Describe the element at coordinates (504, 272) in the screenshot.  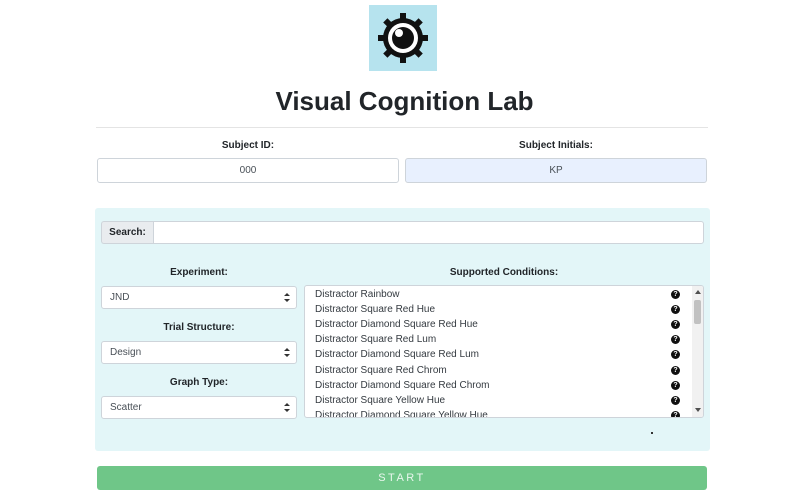
I see `supported-conditions-label: Supported Conditions:` at that location.